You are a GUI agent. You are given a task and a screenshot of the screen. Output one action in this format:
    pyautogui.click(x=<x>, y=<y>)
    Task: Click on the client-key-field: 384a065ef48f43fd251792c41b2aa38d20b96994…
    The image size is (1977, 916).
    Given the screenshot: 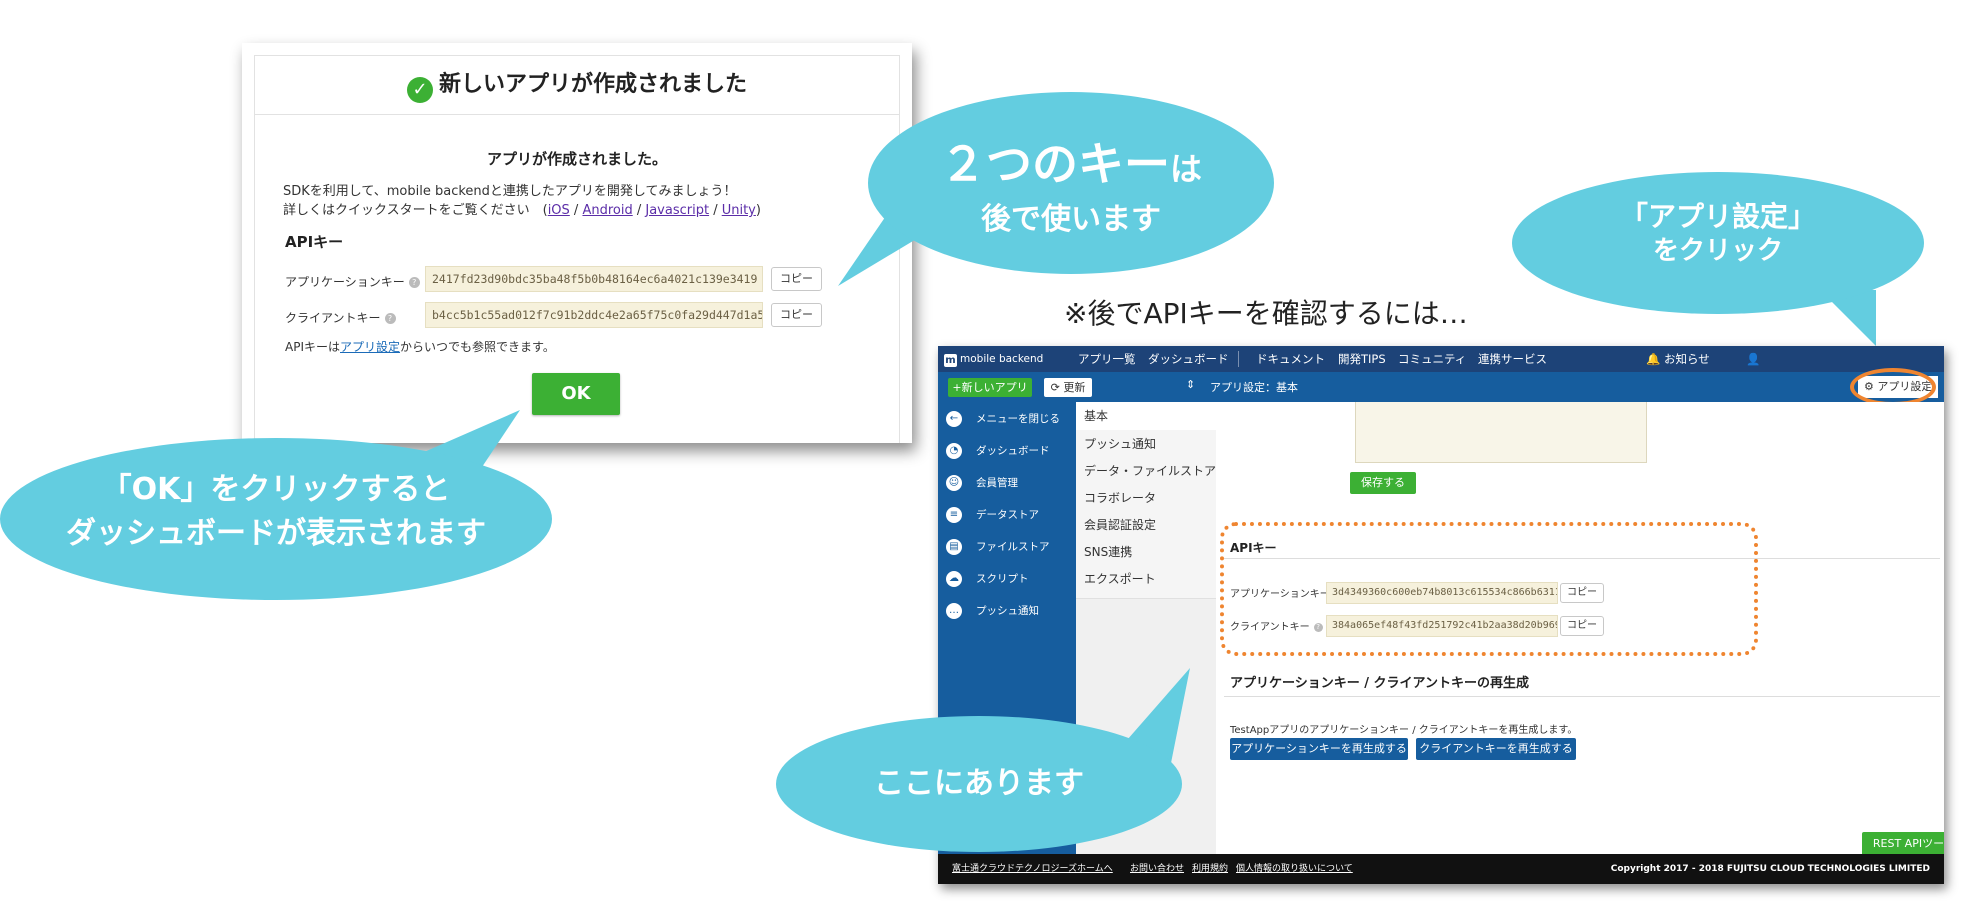 What is the action you would take?
    pyautogui.click(x=1442, y=626)
    